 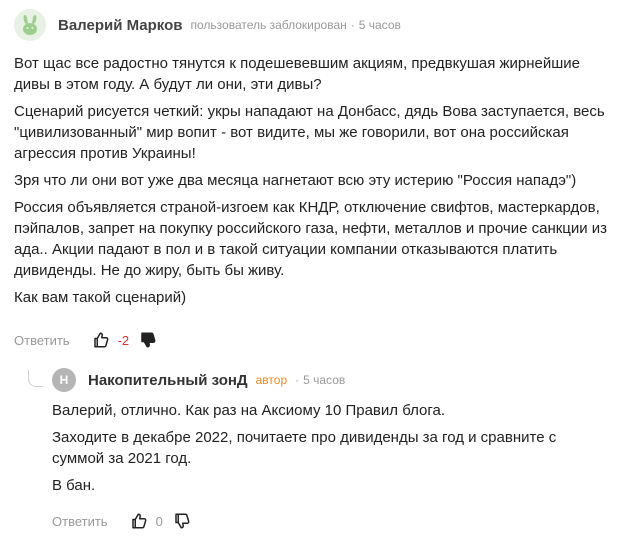 What do you see at coordinates (35, 378) in the screenshot?
I see `thread-connector` at bounding box center [35, 378].